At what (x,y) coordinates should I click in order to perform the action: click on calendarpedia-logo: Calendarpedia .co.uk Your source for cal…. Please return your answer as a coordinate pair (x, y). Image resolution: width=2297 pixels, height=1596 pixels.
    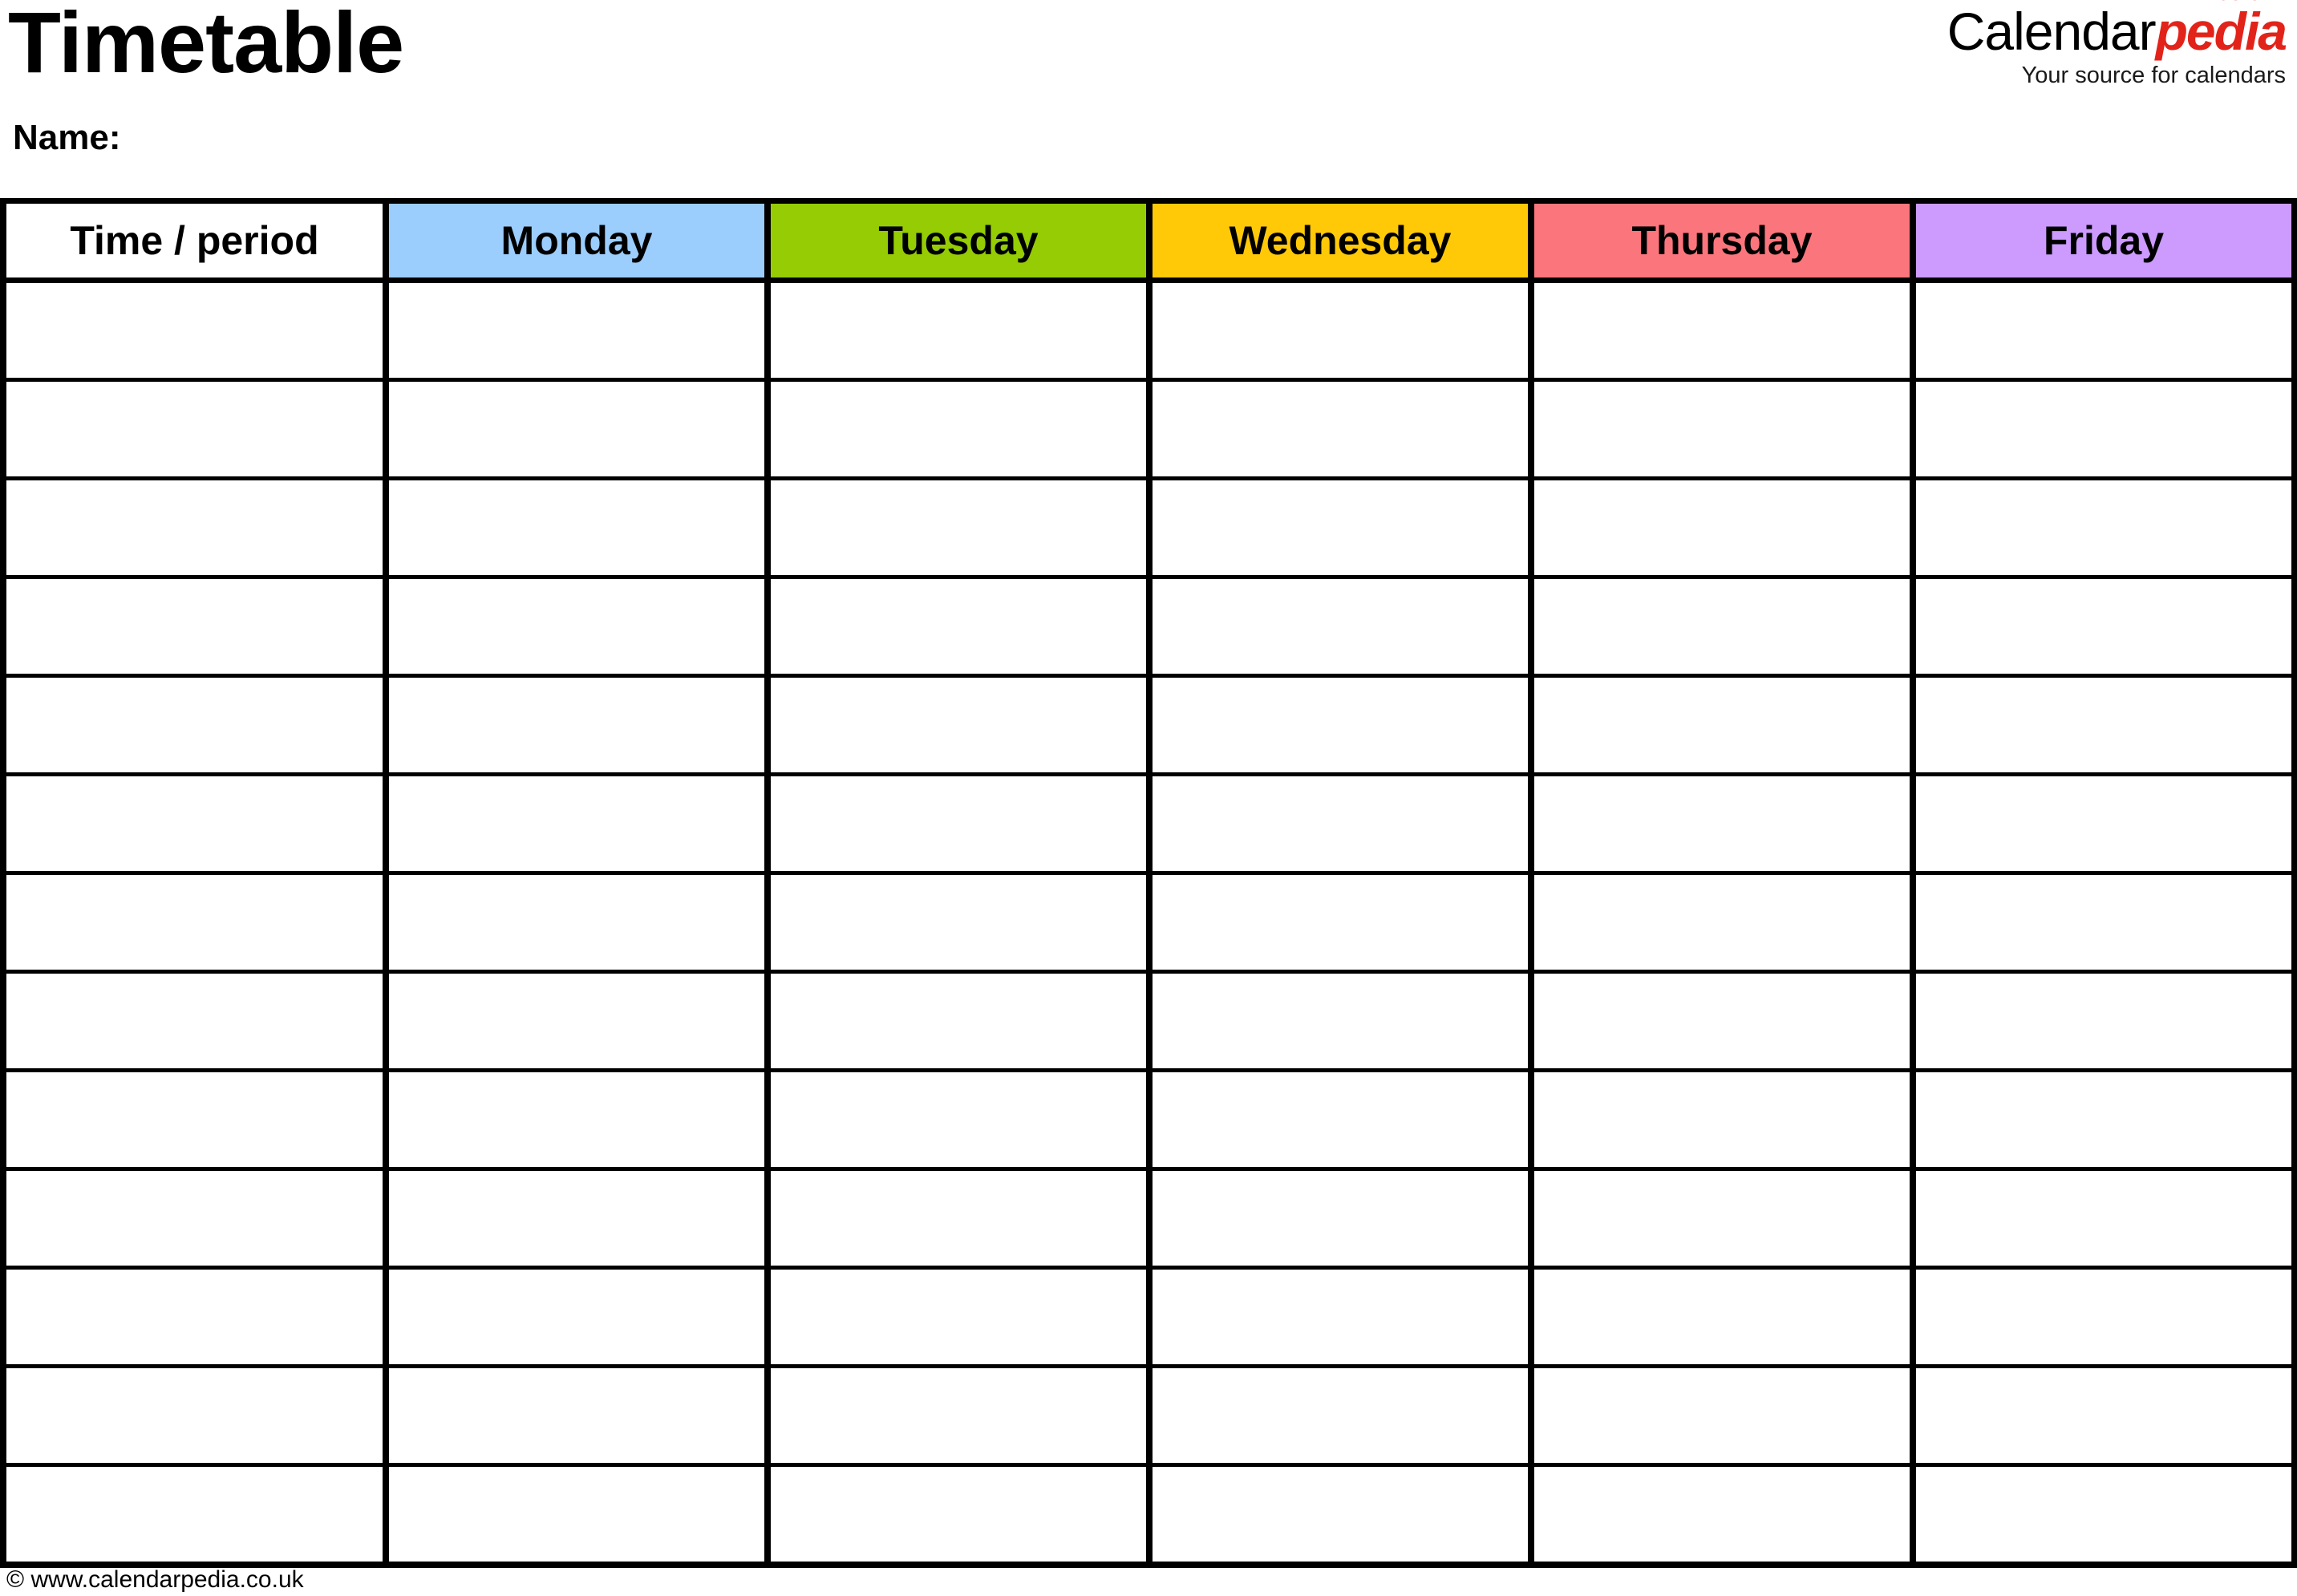
    Looking at the image, I should click on (2117, 43).